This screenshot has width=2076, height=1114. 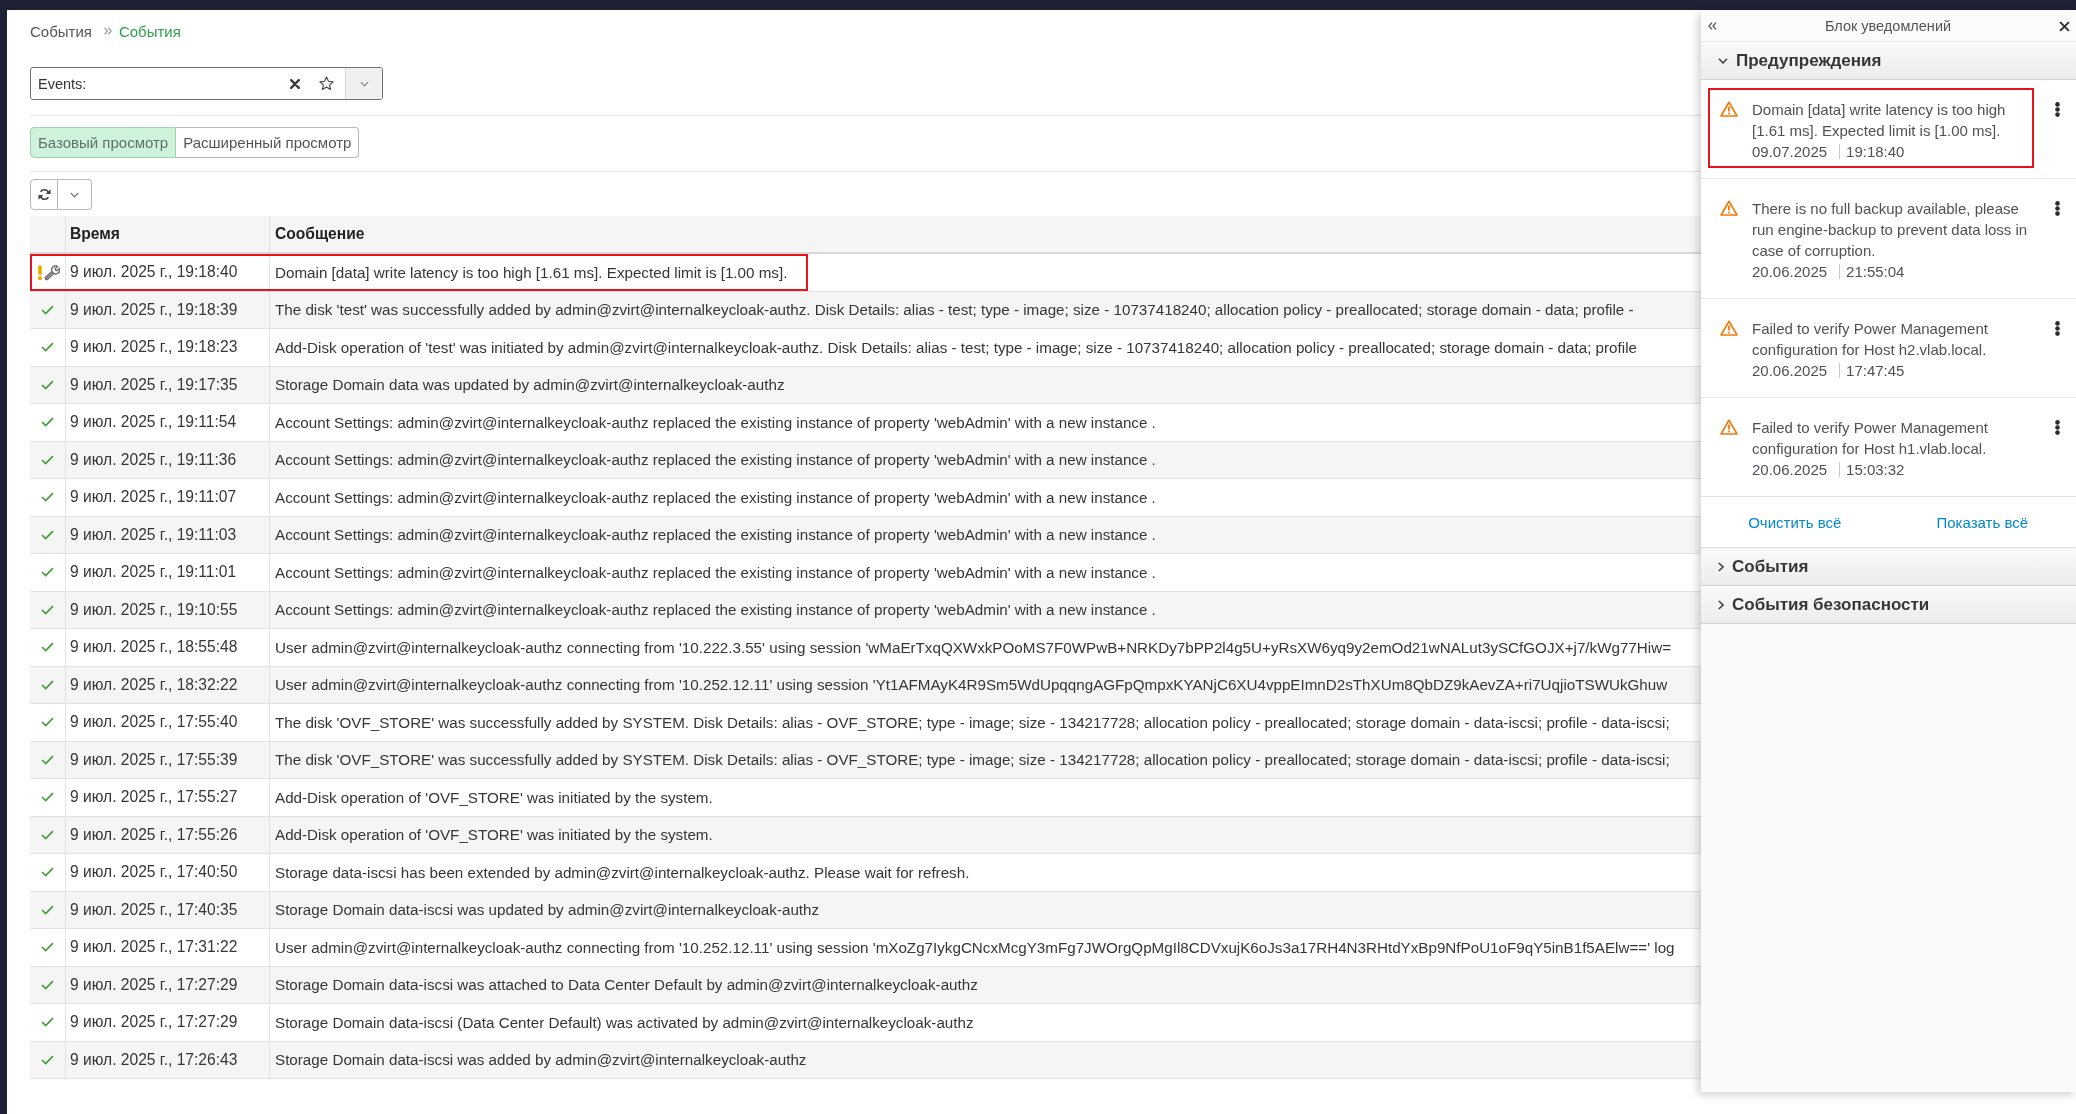 What do you see at coordinates (622, 872) in the screenshot?
I see `message-cell: Storage data-iscsi has been extended by admin@zvirt@internalkeycloak-authz. Please wait for refresh.` at bounding box center [622, 872].